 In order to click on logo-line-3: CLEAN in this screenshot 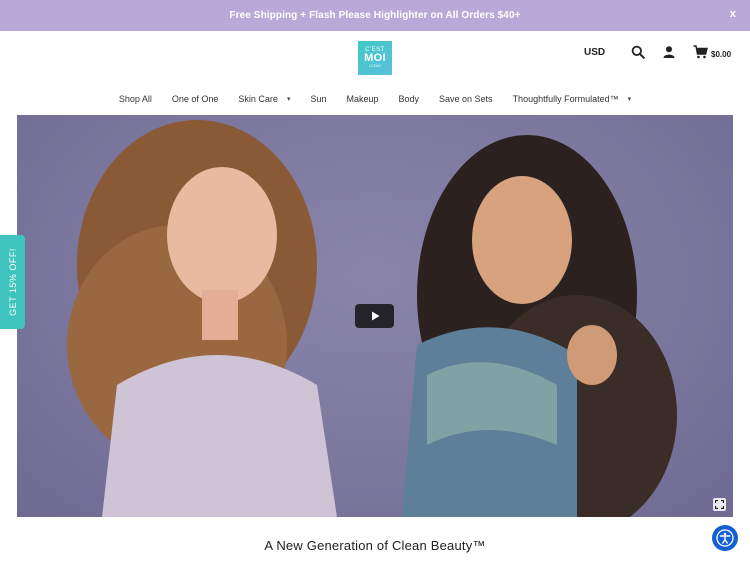, I will do `click(375, 66)`.